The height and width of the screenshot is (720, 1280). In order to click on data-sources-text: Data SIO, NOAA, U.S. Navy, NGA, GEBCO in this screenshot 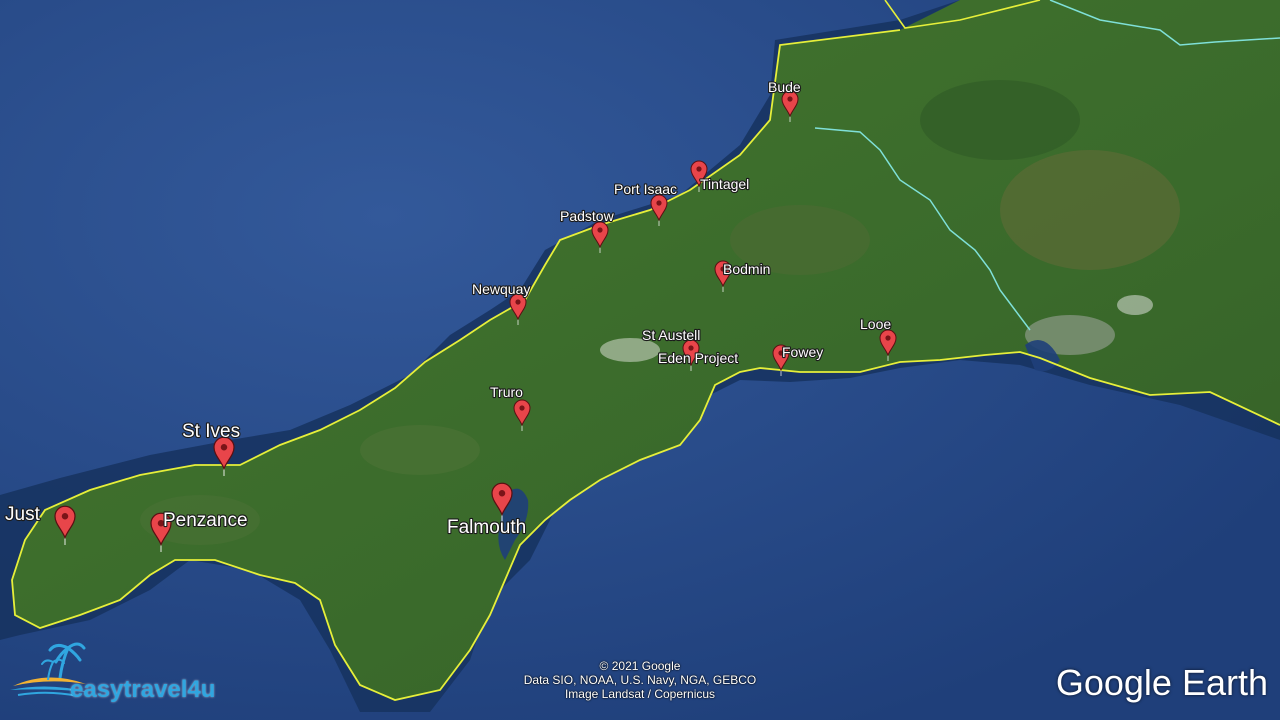, I will do `click(640, 680)`.